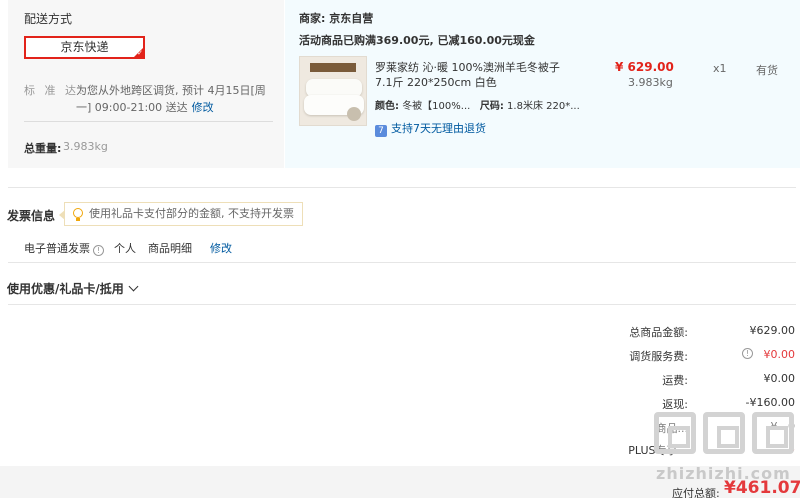 This screenshot has width=800, height=498. Describe the element at coordinates (381, 131) in the screenshot. I see `return-service-icon: 7` at that location.